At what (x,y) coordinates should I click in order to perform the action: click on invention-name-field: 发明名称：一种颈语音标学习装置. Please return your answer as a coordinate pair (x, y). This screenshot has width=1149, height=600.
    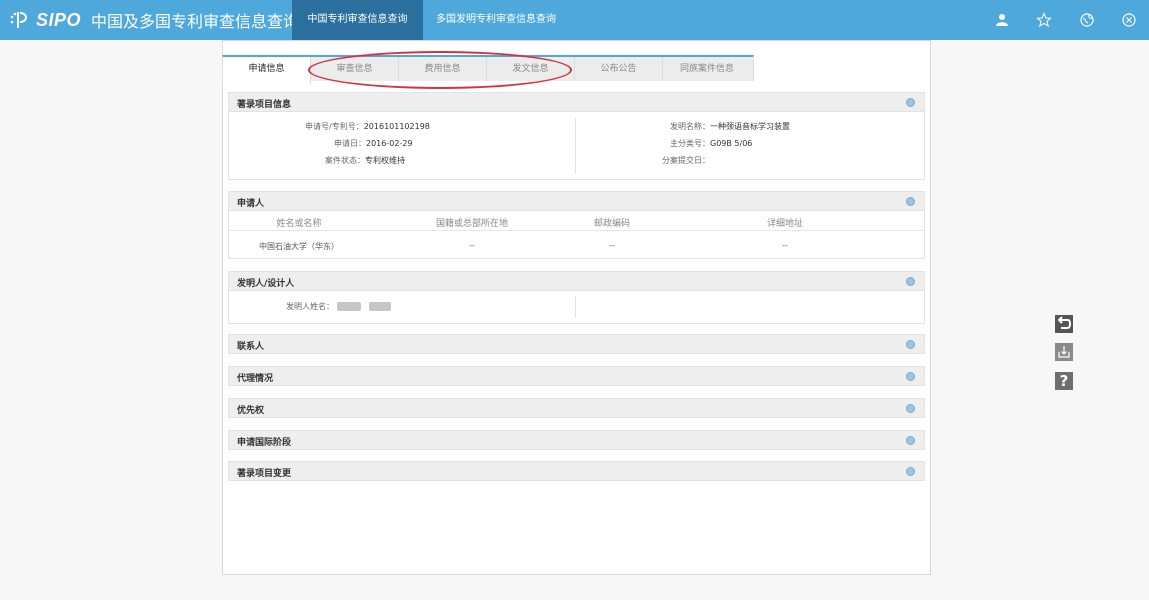
    Looking at the image, I should click on (730, 126).